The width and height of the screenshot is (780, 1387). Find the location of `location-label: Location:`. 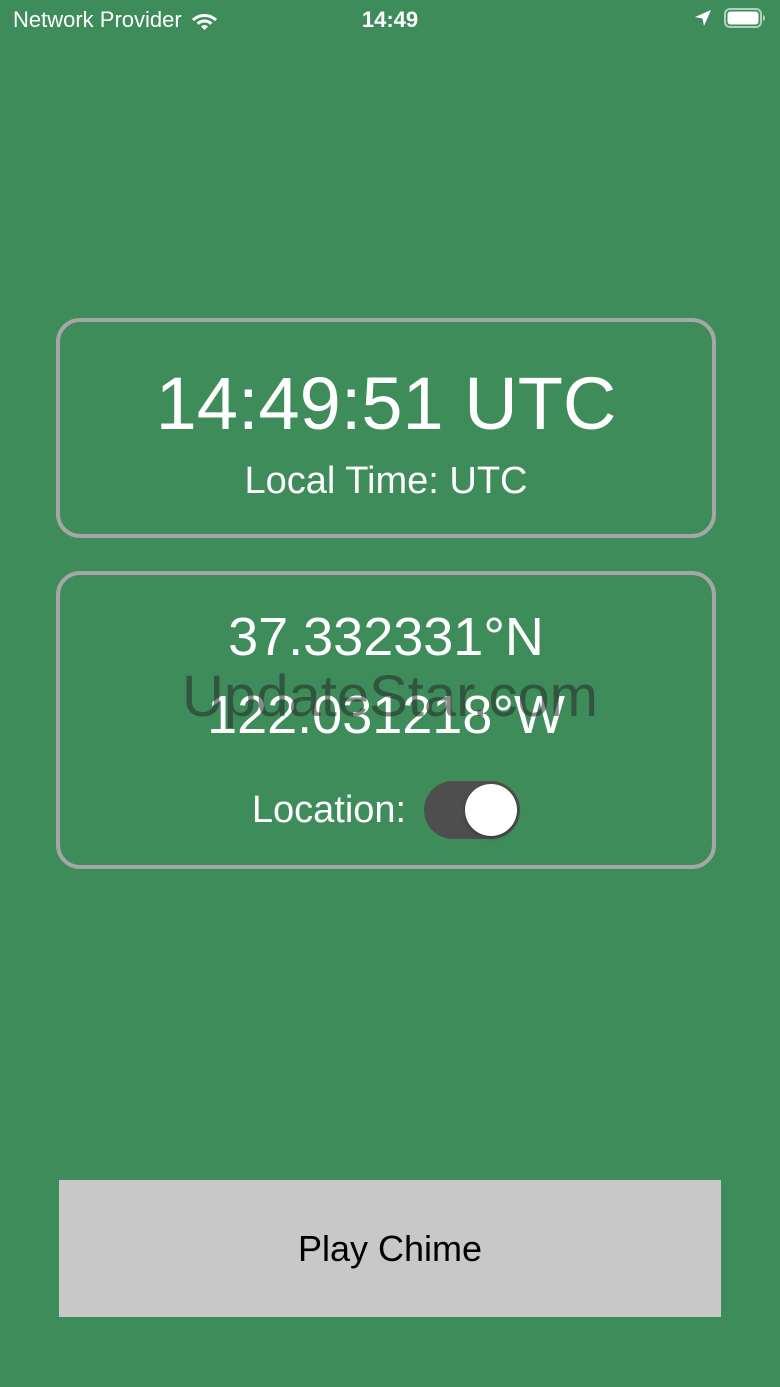

location-label: Location: is located at coordinates (329, 810).